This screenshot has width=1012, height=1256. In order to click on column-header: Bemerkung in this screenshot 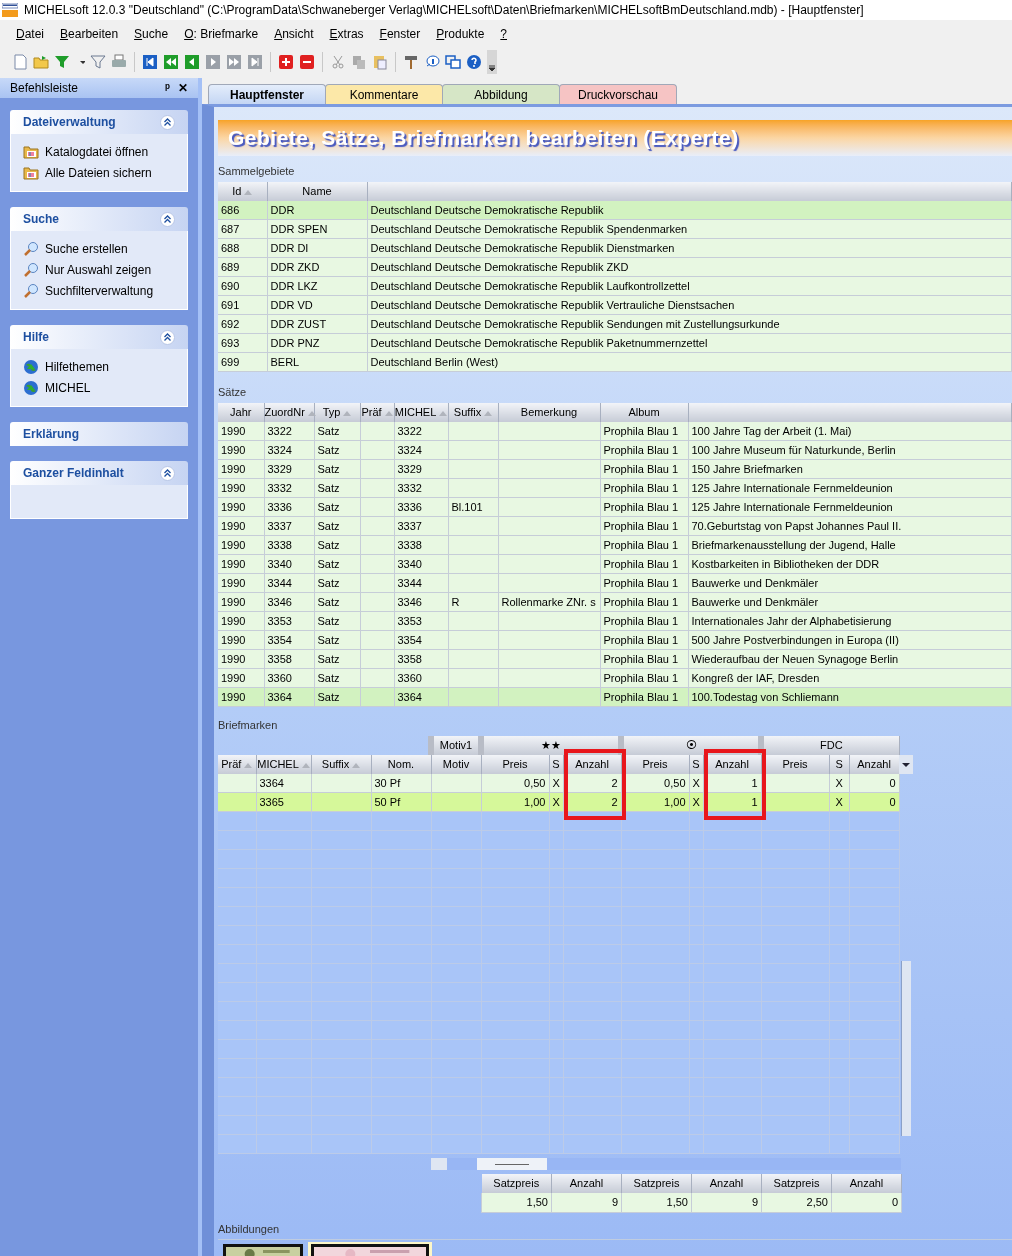, I will do `click(549, 412)`.